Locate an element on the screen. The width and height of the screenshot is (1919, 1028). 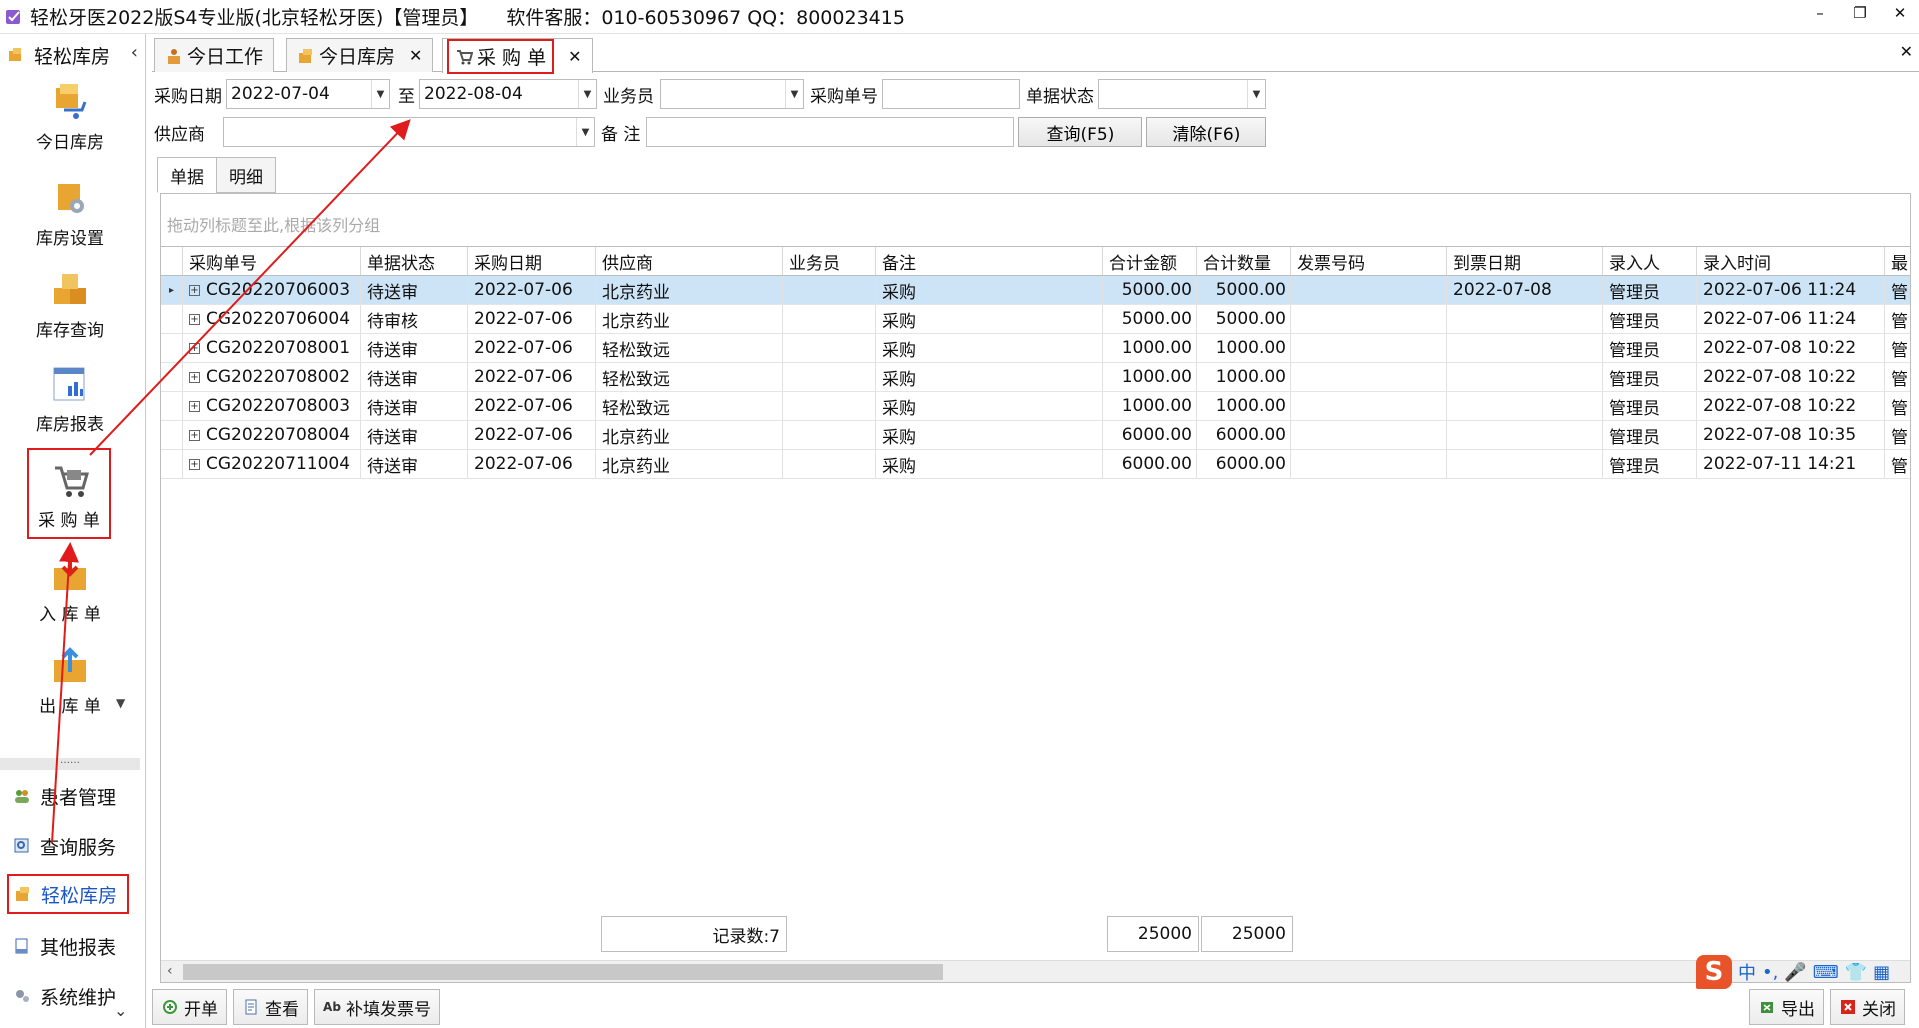
export-button: 导出 is located at coordinates (1786, 1007).